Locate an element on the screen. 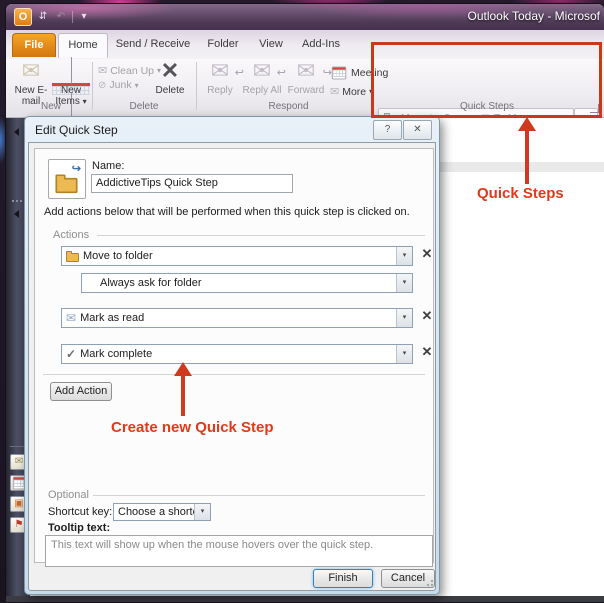 This screenshot has height=603, width=604. new-items-button: New Items is located at coordinates (71, 88).